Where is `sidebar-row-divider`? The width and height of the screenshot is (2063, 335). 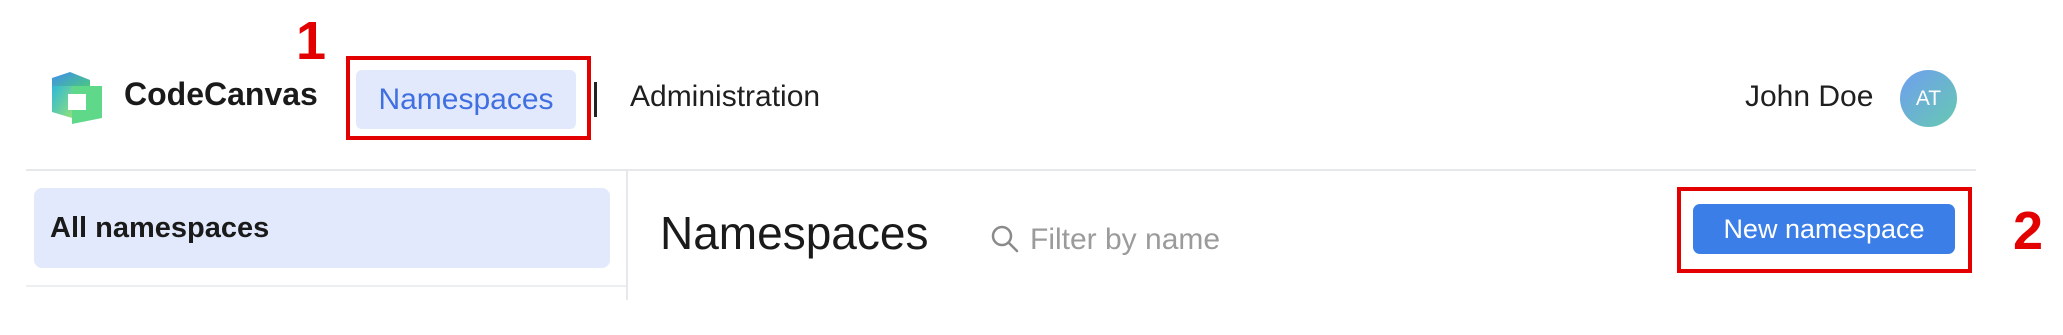 sidebar-row-divider is located at coordinates (326, 286).